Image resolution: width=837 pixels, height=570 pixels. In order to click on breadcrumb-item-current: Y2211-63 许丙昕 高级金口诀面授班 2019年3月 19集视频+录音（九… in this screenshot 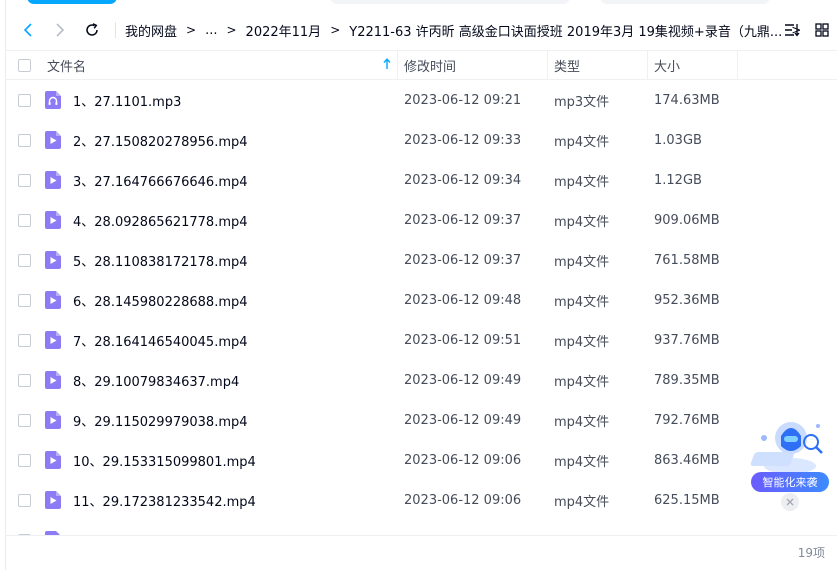, I will do `click(565, 30)`.